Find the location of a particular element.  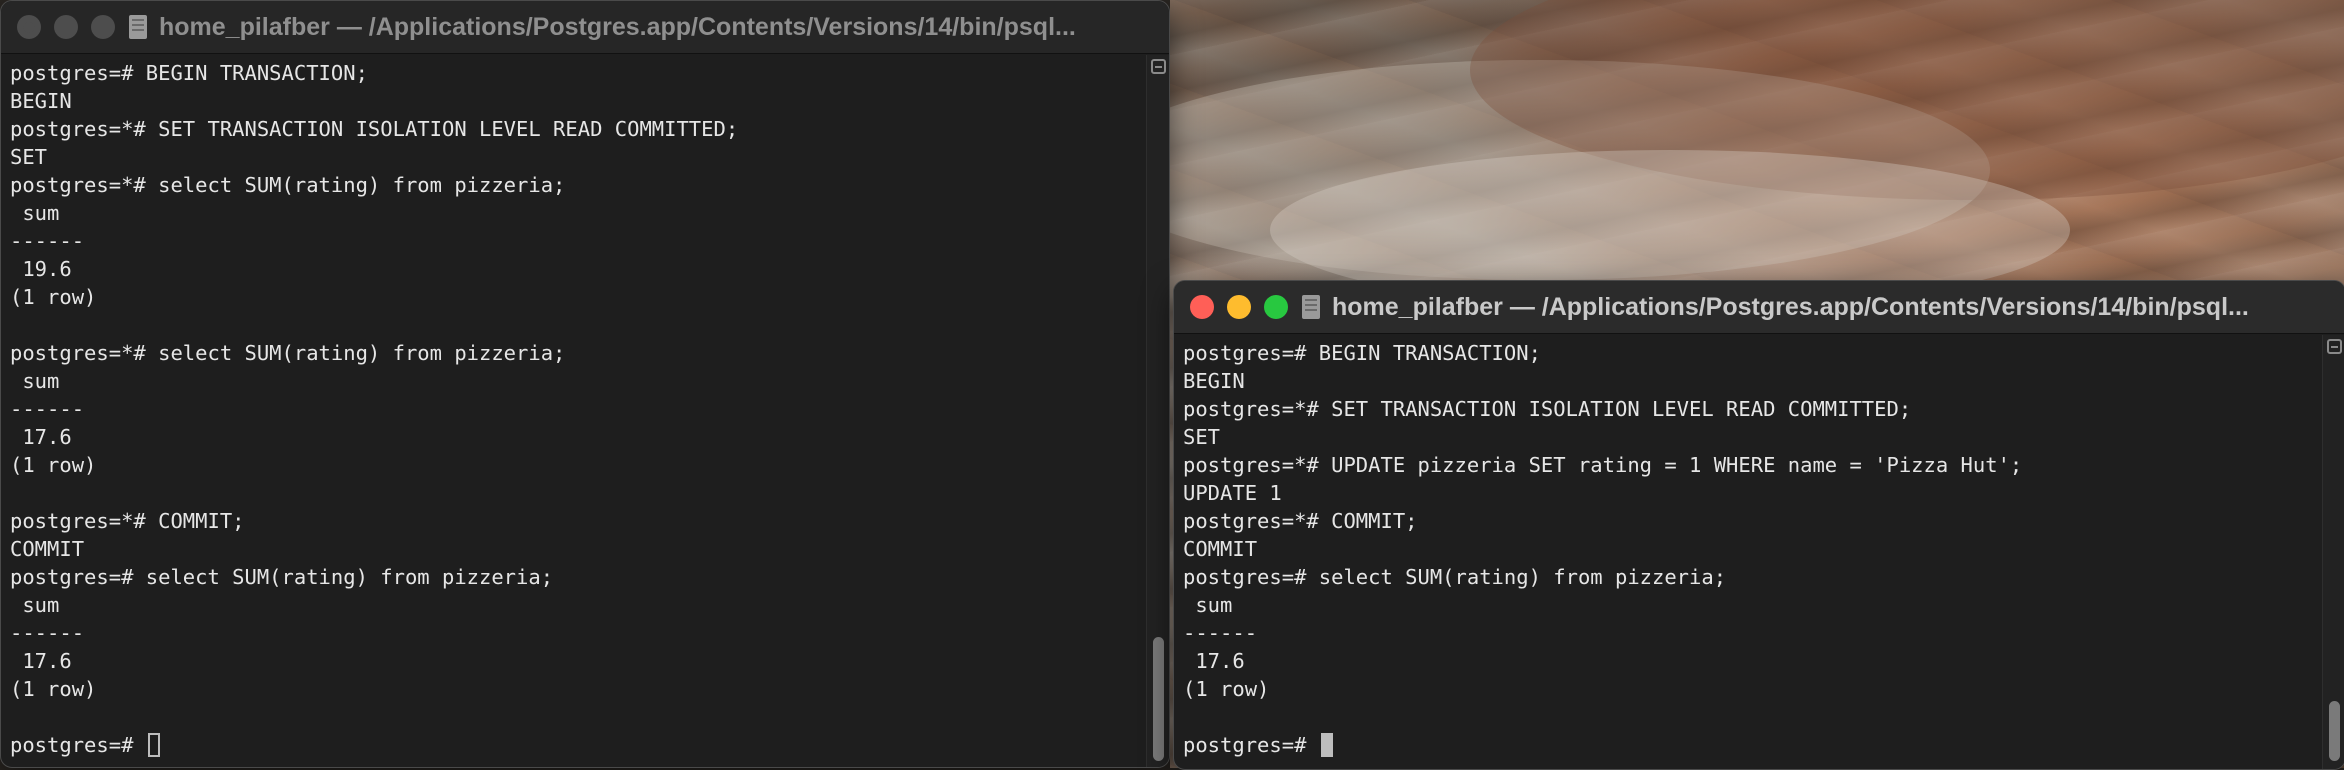

close-icon is located at coordinates (1202, 307).